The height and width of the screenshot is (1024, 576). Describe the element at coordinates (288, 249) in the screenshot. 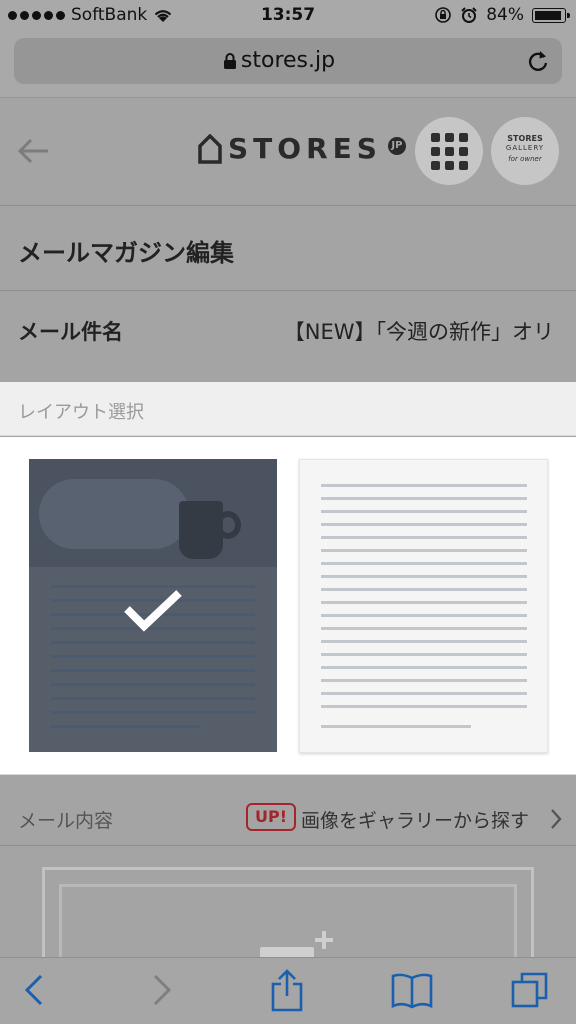

I see `page-title-row: メールマガジン編集` at that location.